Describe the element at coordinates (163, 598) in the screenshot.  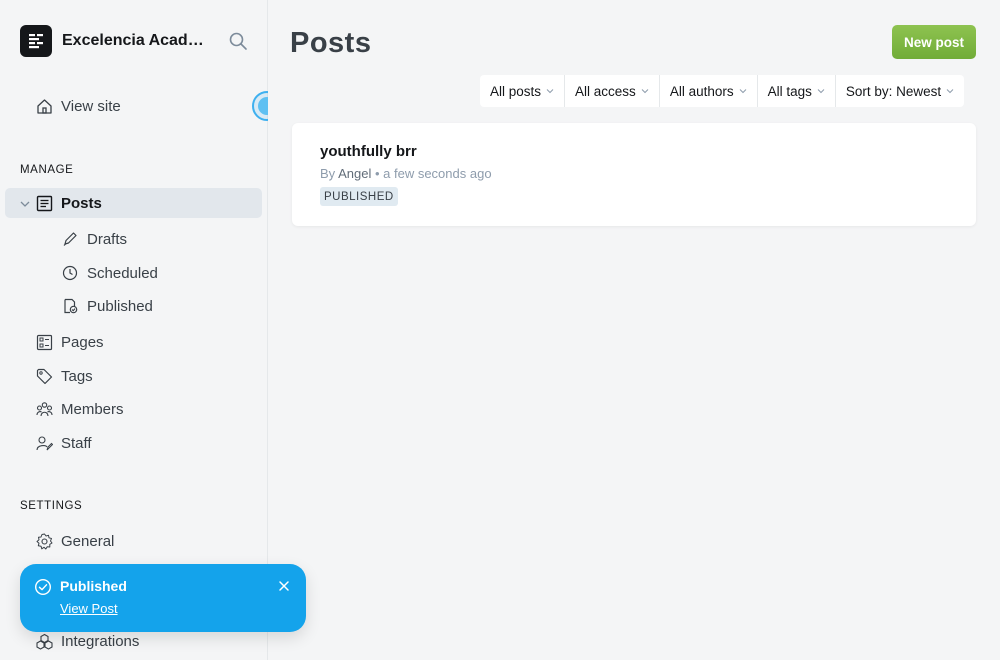
I see `notification-toast: Published View Post` at that location.